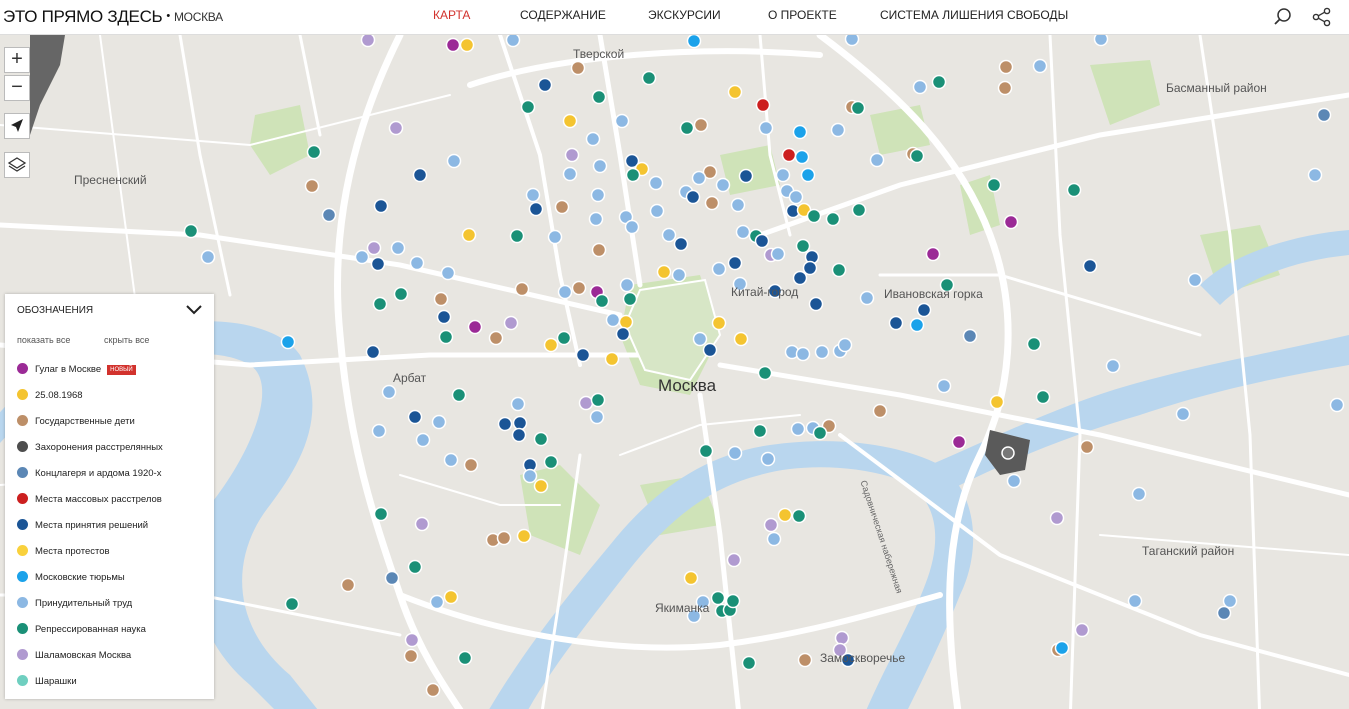  Describe the element at coordinates (194, 309) in the screenshot. I see `chevron-down-icon` at that location.